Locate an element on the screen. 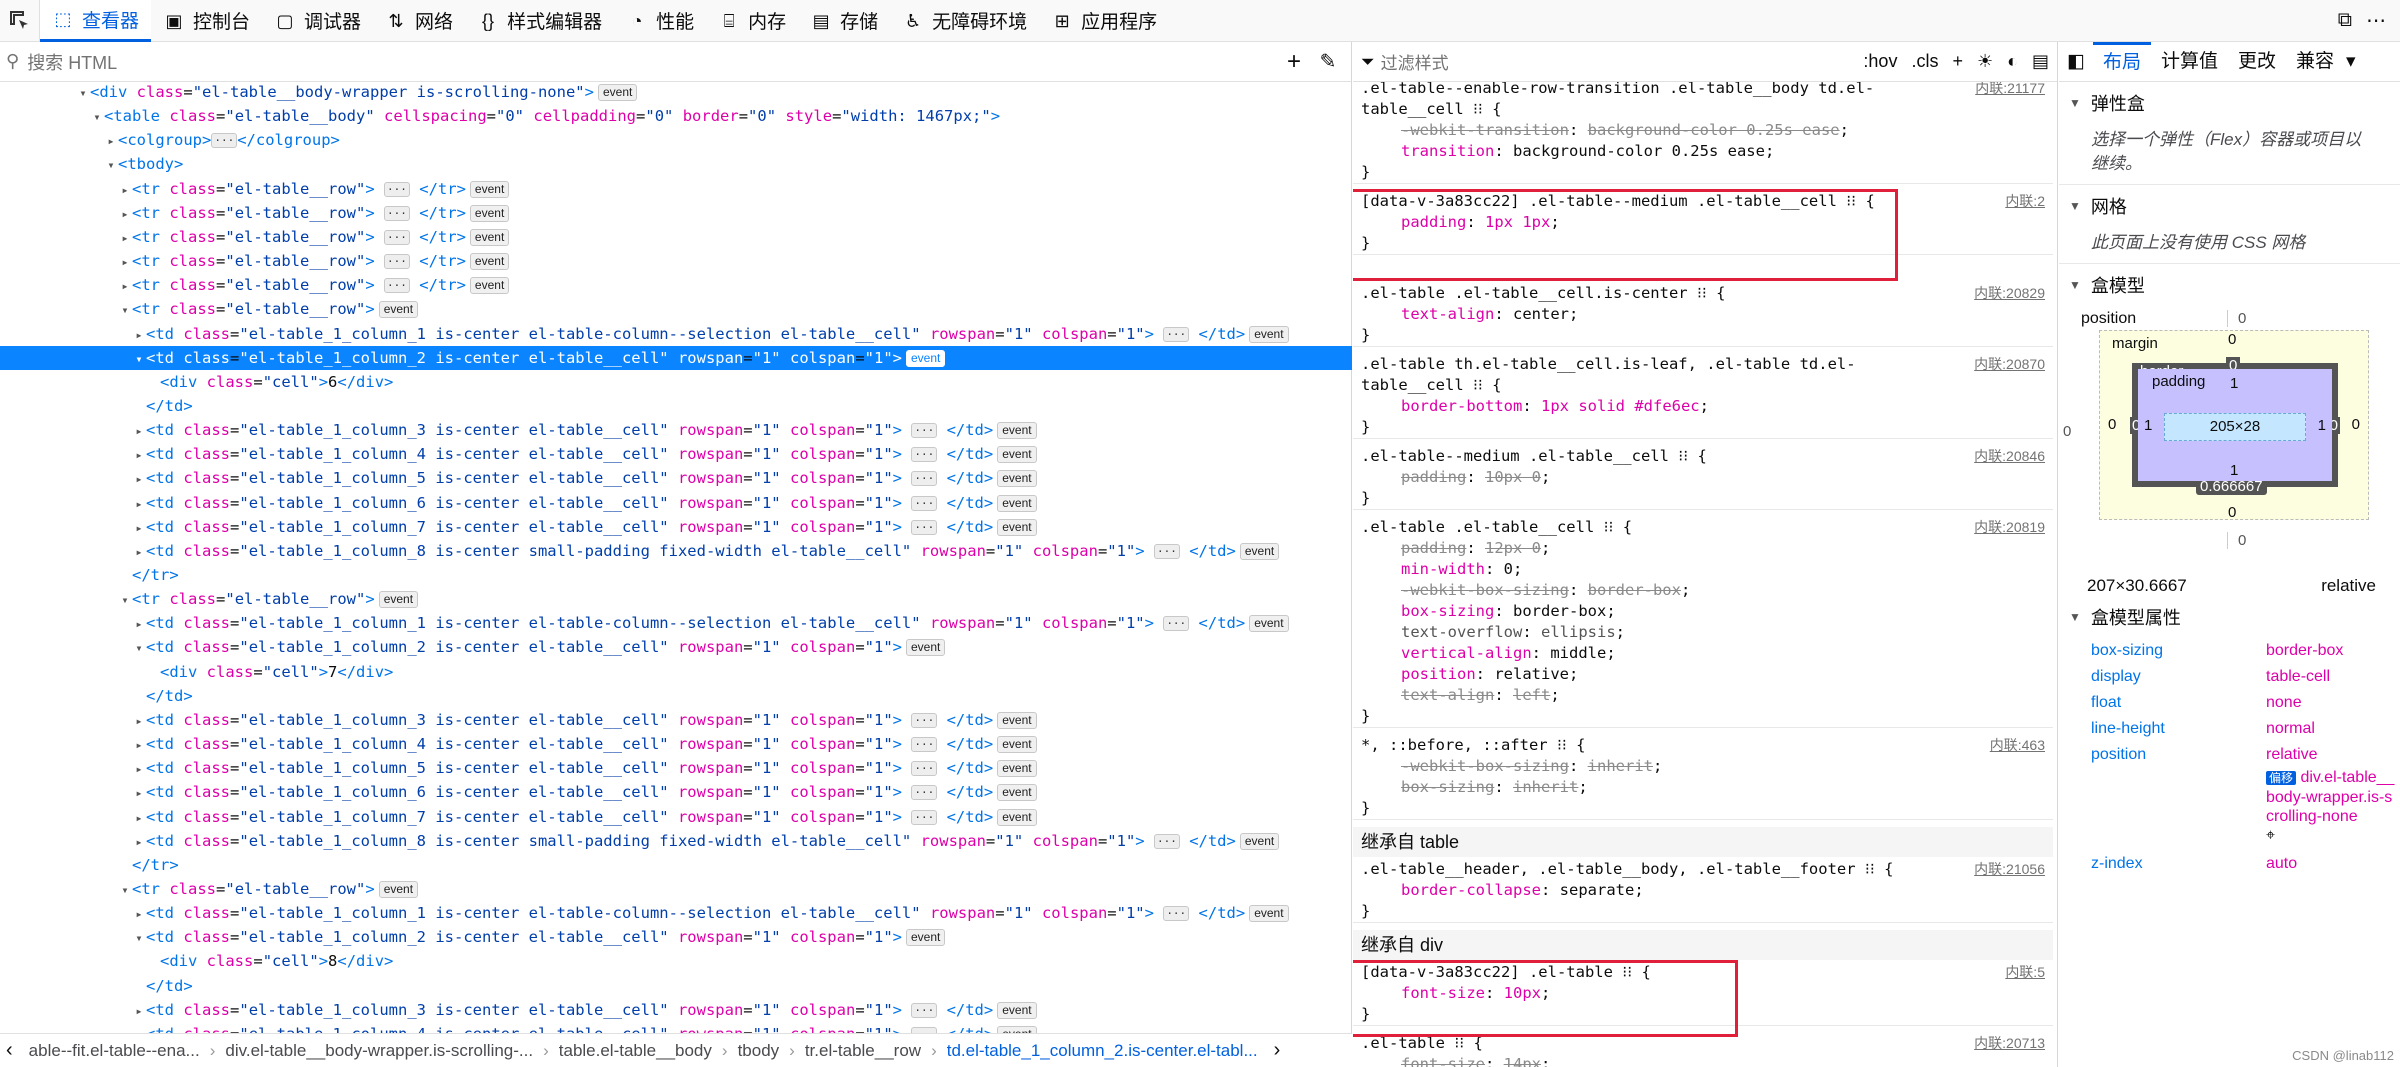 This screenshot has height=1067, width=2400. breadcrumb-scroll-left-icon: ‹ is located at coordinates (9, 1050).